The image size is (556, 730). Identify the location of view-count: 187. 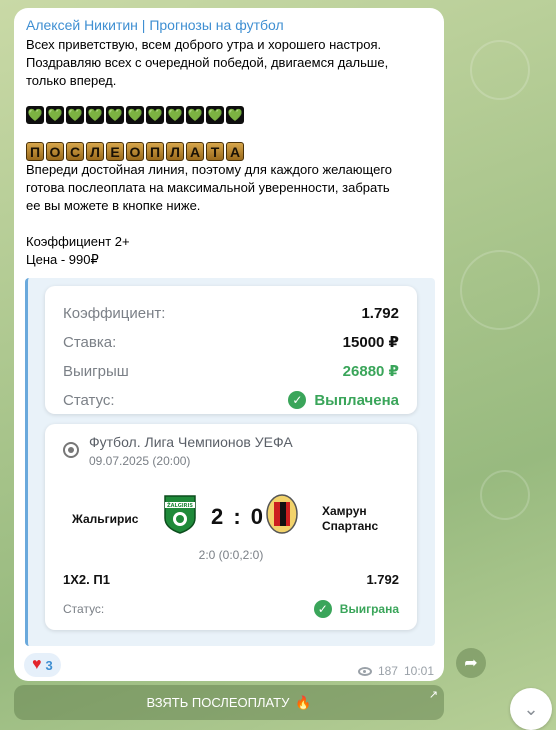
(387, 671).